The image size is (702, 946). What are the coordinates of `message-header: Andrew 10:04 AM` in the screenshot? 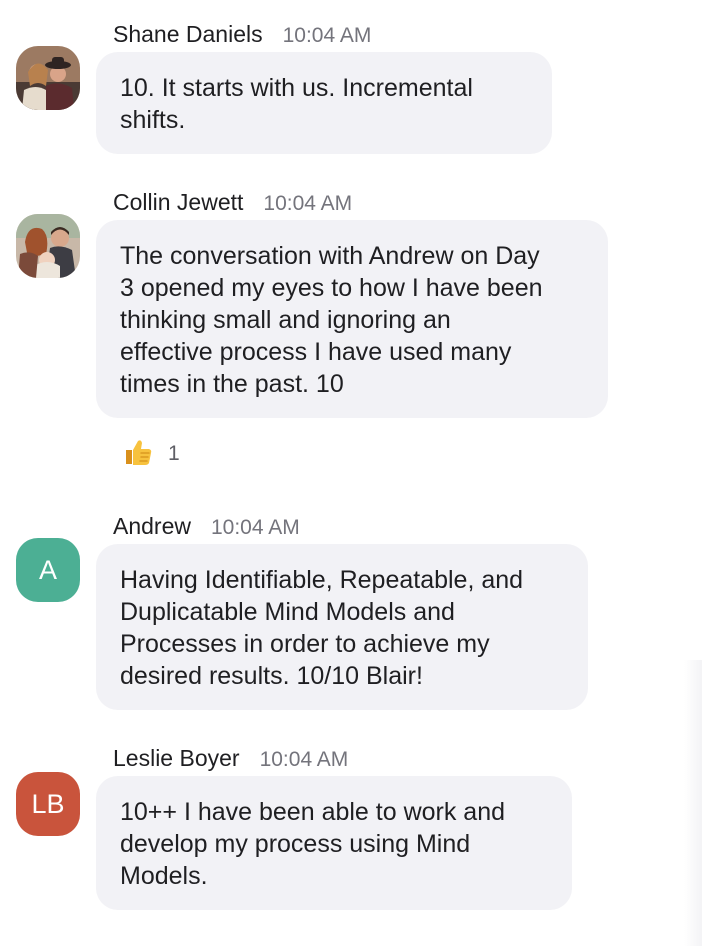 It's located at (206, 526).